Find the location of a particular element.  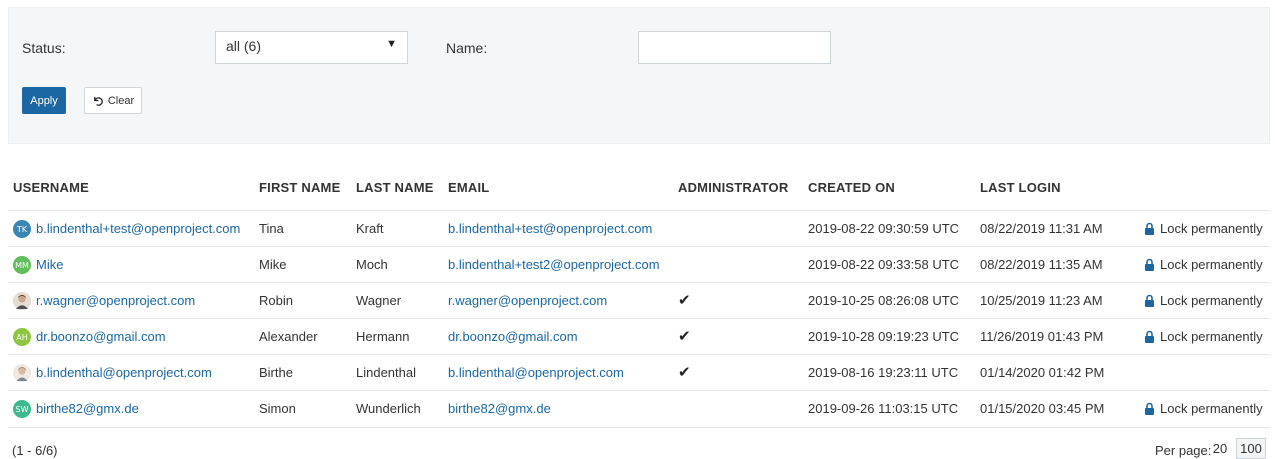

username-link: b.lindenthal+test@openproject.com is located at coordinates (138, 228).